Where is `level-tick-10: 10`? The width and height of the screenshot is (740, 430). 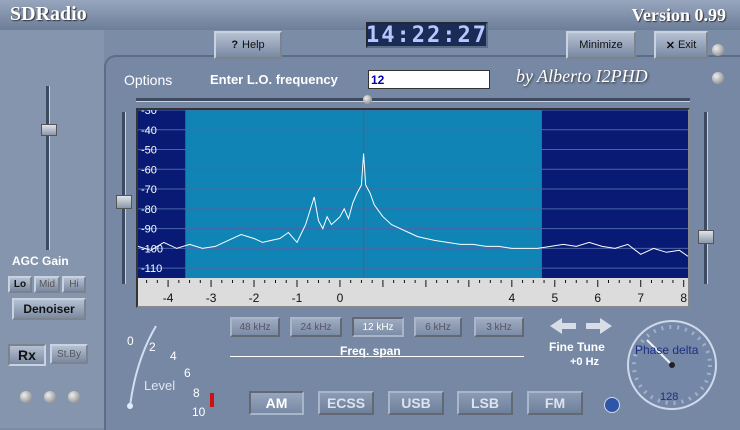
level-tick-10: 10 is located at coordinates (199, 412).